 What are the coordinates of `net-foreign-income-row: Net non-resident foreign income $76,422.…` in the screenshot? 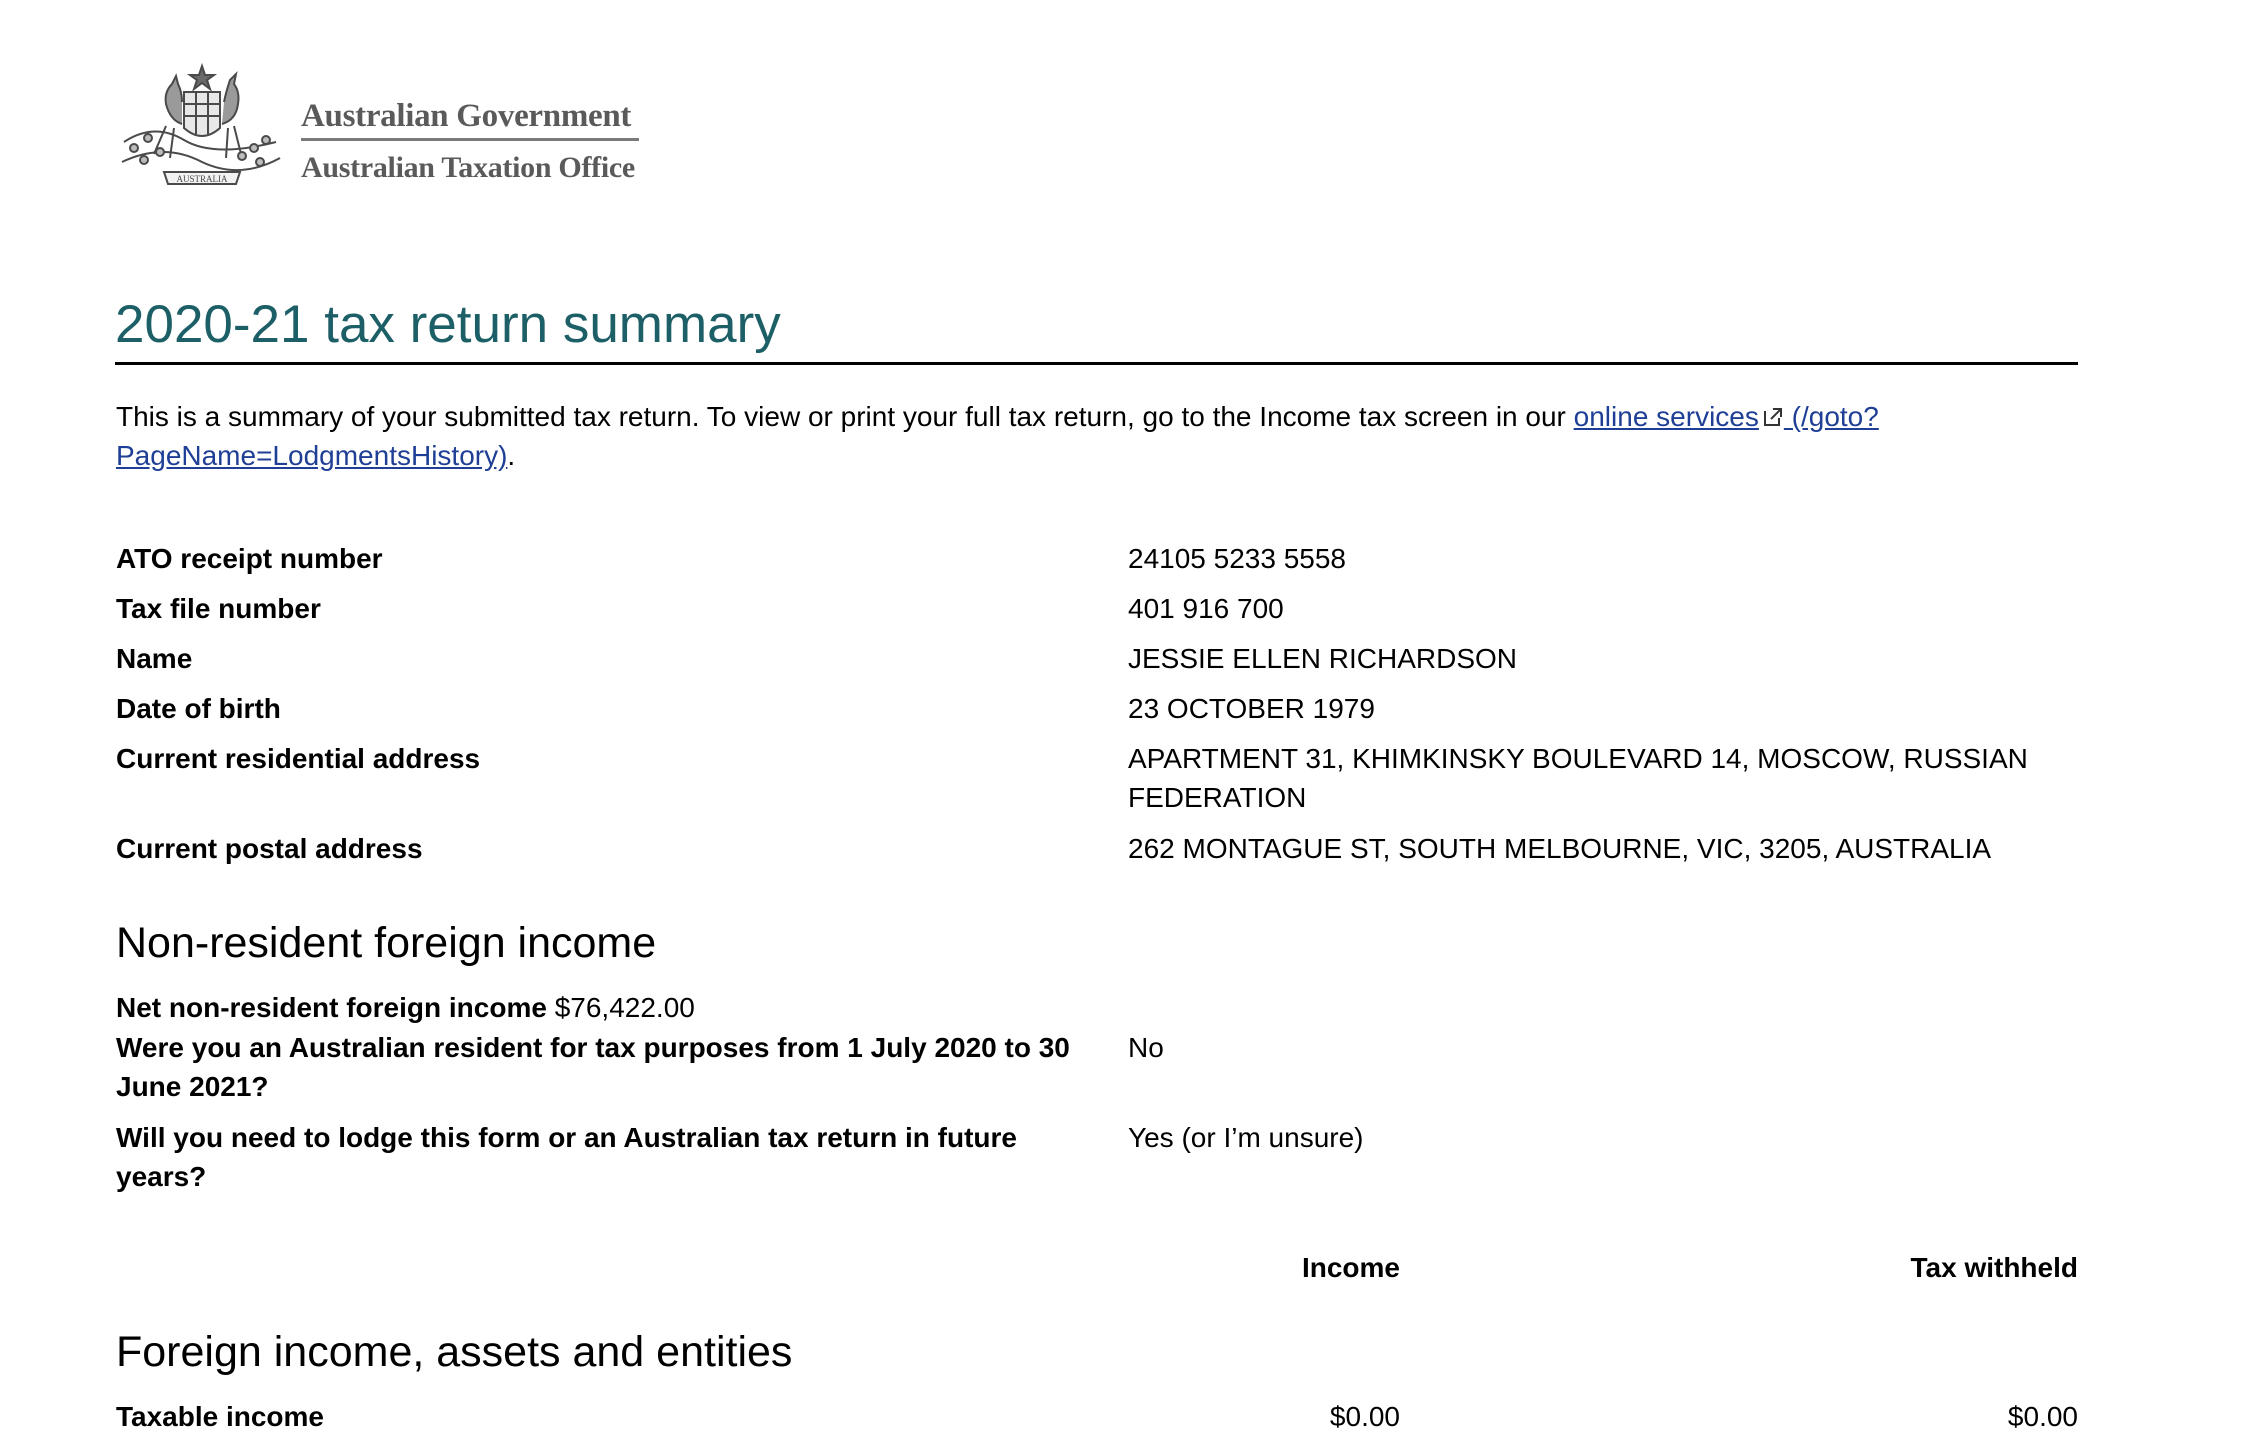 It's located at (405, 1007).